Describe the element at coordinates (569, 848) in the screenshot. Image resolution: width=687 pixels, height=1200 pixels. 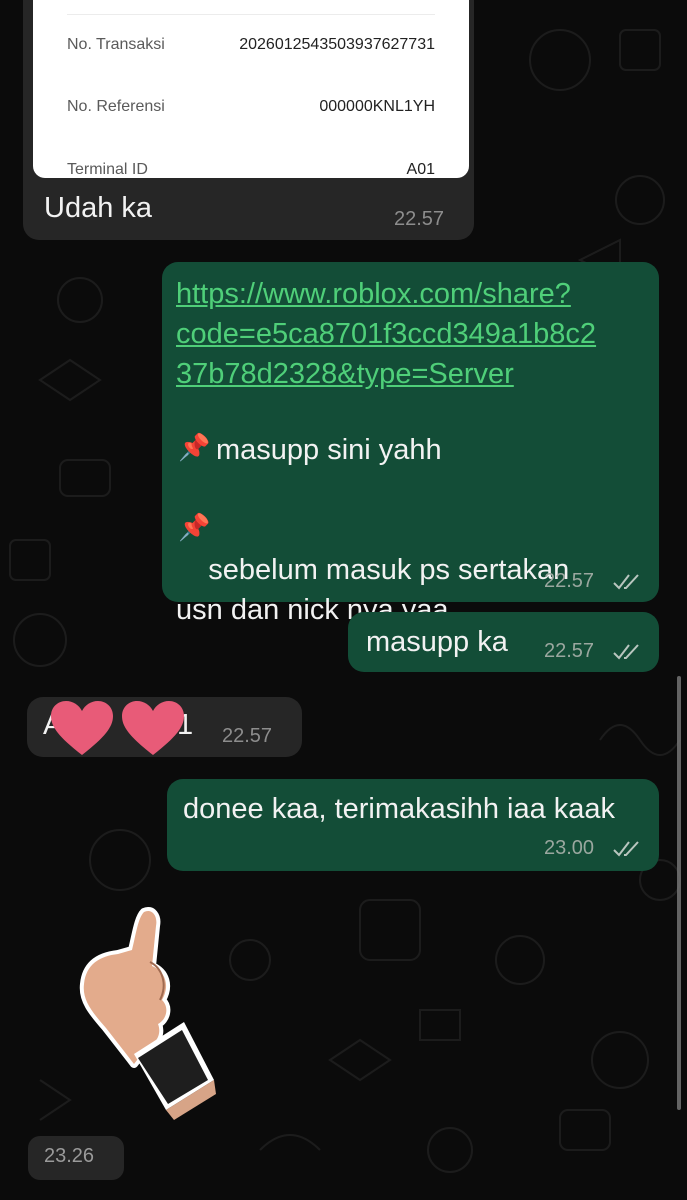
I see `message-time: 23.00` at that location.